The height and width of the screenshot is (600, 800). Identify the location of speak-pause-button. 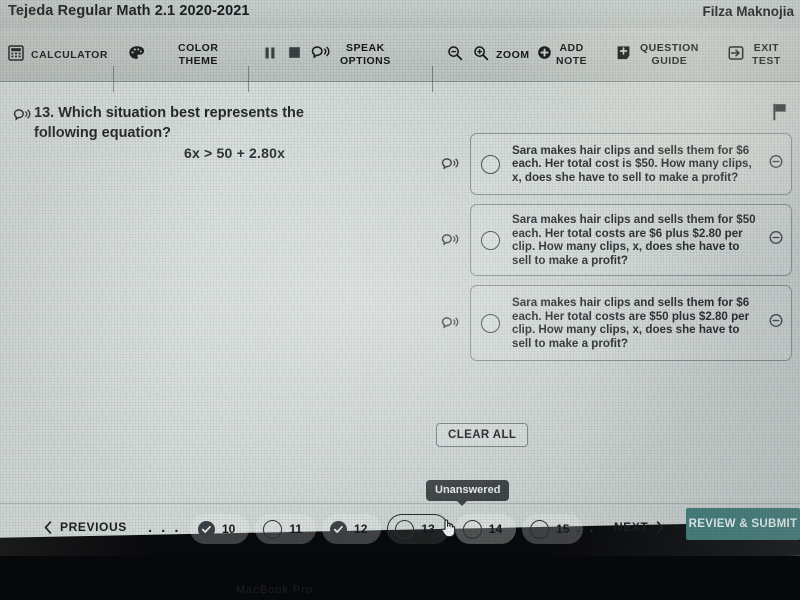
(270, 55).